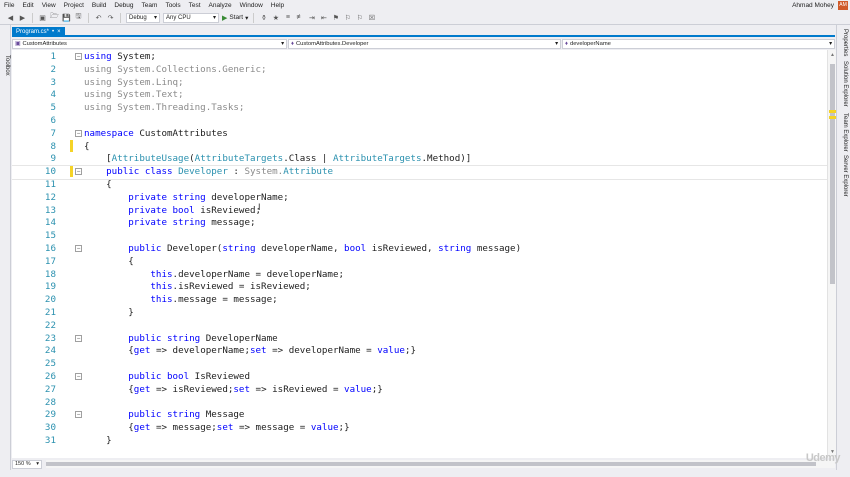 The image size is (850, 477). What do you see at coordinates (845, 176) in the screenshot?
I see `server-explorer-tab: Server Explorer` at bounding box center [845, 176].